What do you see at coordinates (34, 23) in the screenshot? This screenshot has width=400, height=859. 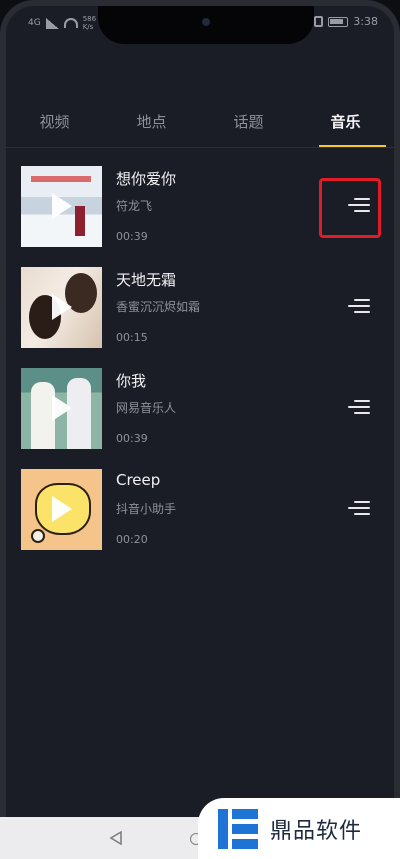 I see `network-label: 4G` at bounding box center [34, 23].